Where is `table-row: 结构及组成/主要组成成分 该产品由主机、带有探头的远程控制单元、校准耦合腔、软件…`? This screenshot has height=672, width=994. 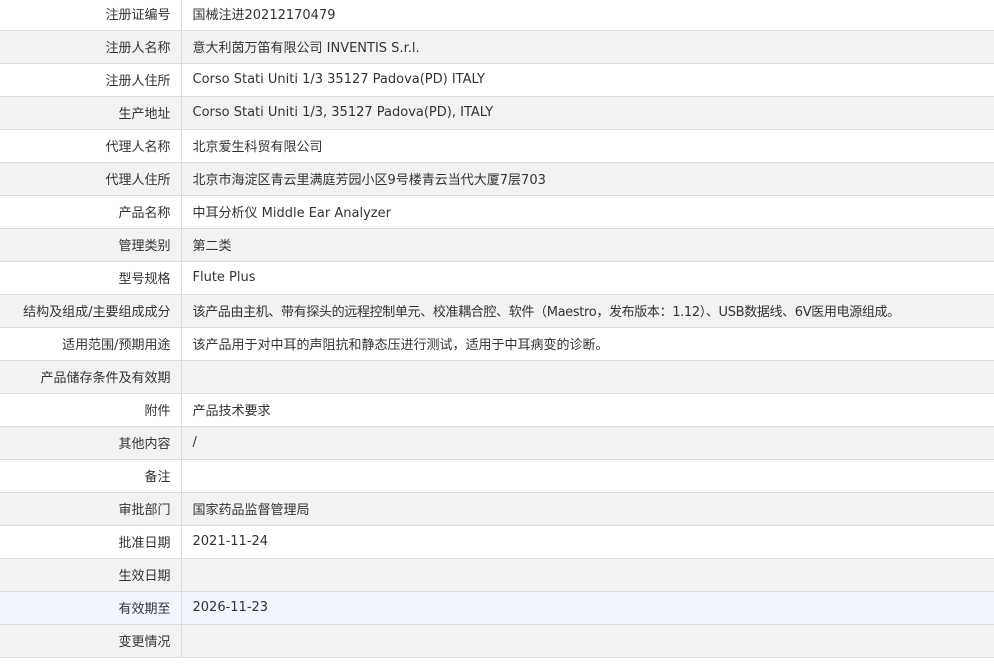
table-row: 结构及组成/主要组成成分 该产品由主机、带有探头的远程控制单元、校准耦合腔、软件… is located at coordinates (497, 311).